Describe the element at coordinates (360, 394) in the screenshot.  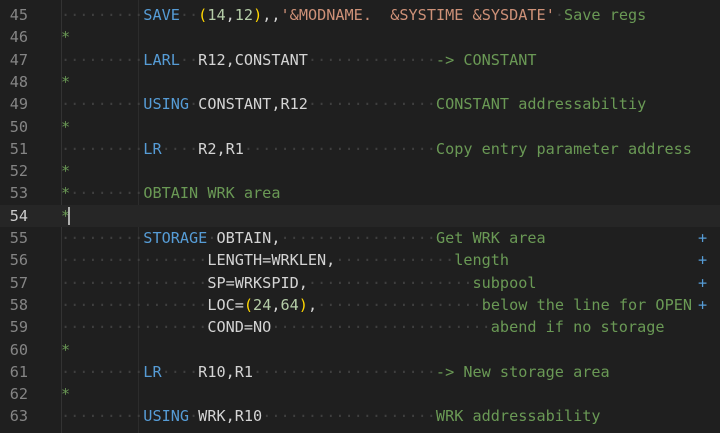
I see `code-line: 62 *` at that location.